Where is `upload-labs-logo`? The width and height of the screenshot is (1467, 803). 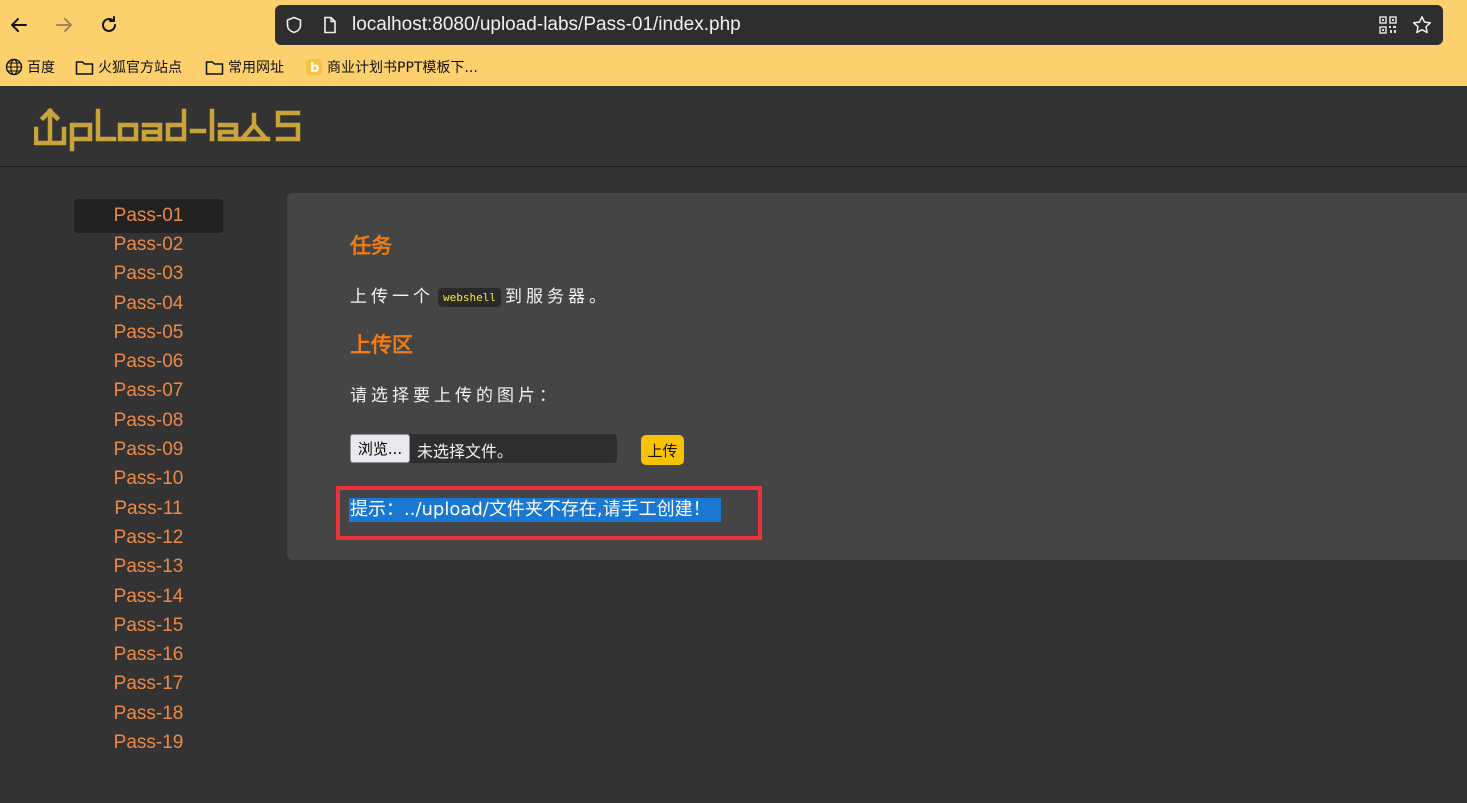
upload-labs-logo is located at coordinates (178, 131).